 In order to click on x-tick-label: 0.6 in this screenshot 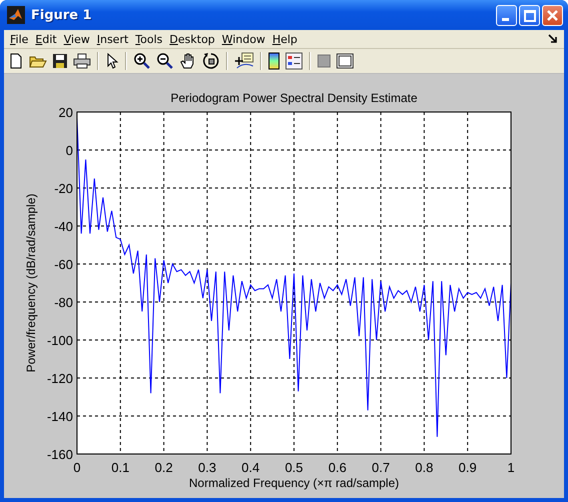, I will do `click(337, 467)`.